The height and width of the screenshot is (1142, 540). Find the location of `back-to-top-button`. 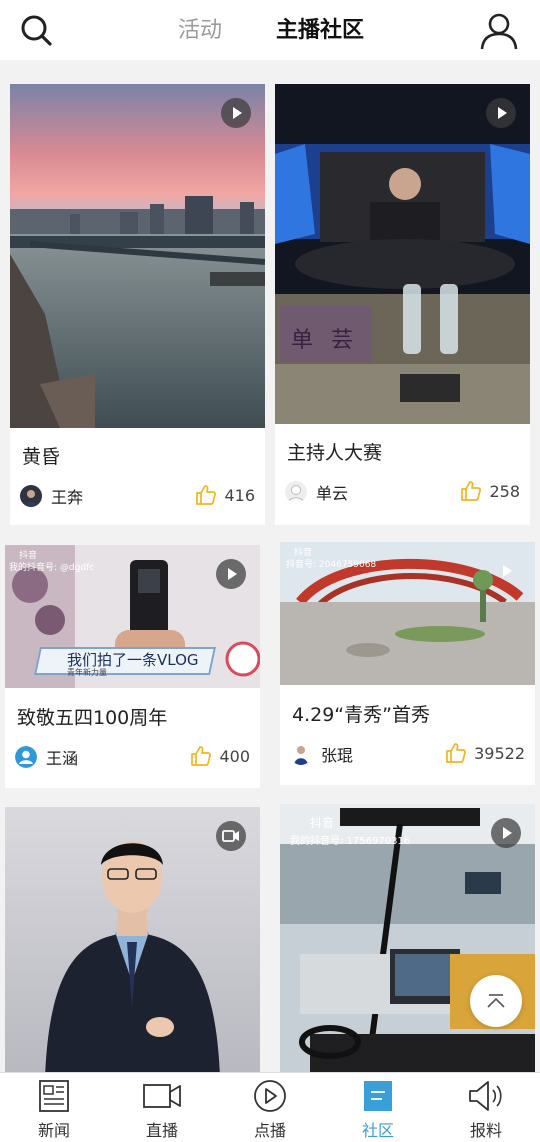

back-to-top-button is located at coordinates (496, 1001).